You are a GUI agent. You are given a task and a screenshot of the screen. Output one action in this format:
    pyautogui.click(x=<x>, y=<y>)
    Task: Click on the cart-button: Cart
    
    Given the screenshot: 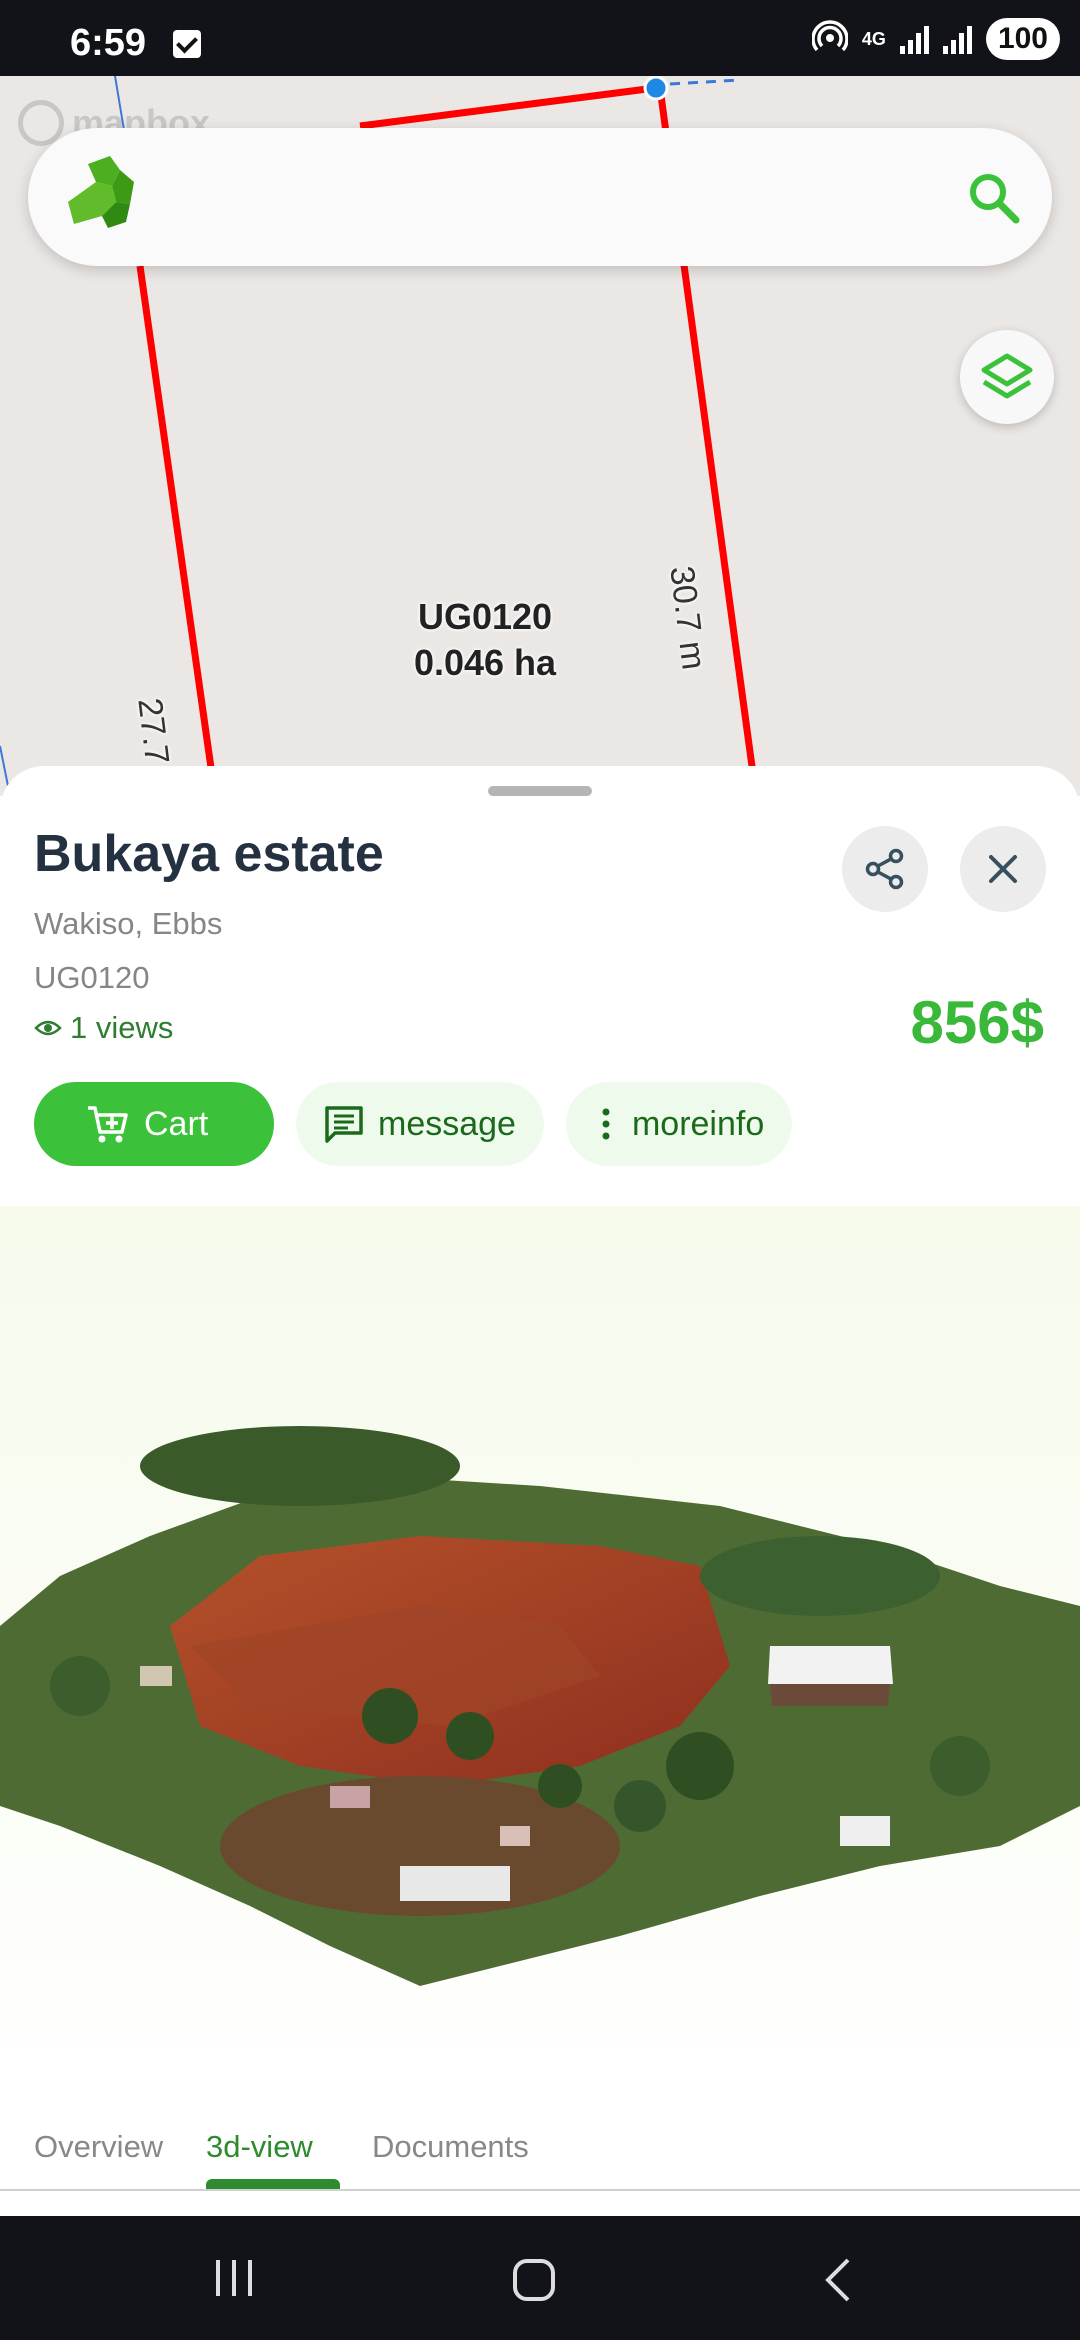 What is the action you would take?
    pyautogui.click(x=154, y=1124)
    